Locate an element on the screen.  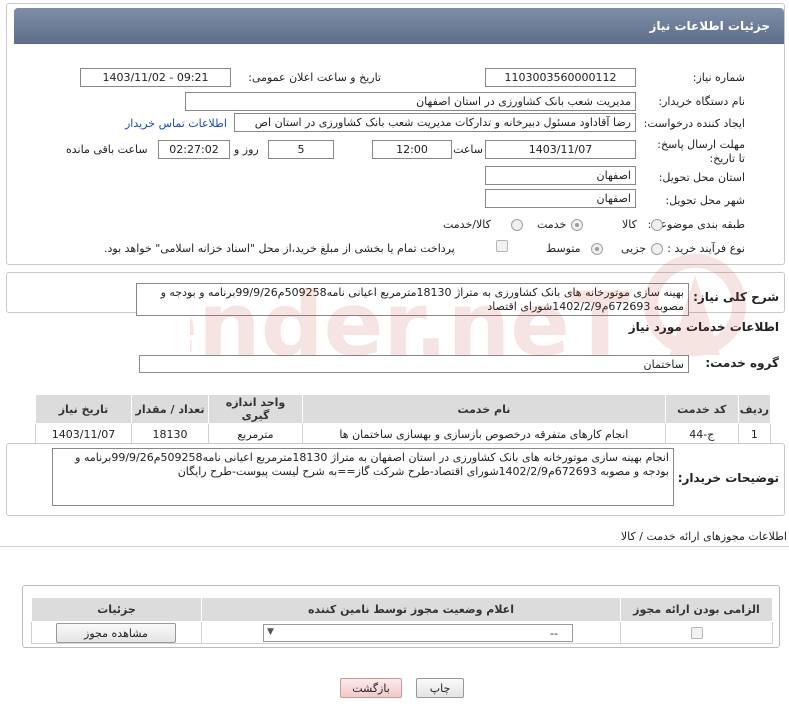
process-medium-label: متوسط is located at coordinates (563, 248).